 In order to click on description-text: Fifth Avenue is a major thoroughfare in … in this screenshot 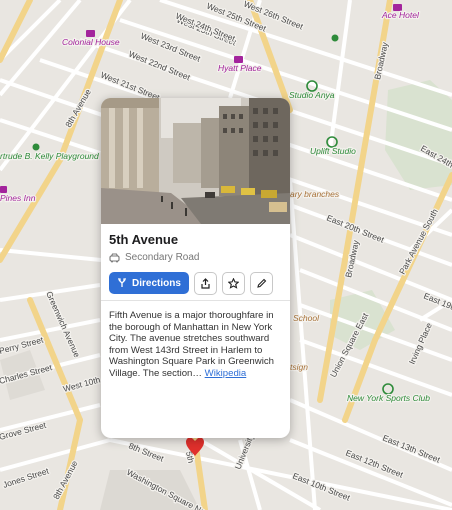, I will do `click(191, 344)`.